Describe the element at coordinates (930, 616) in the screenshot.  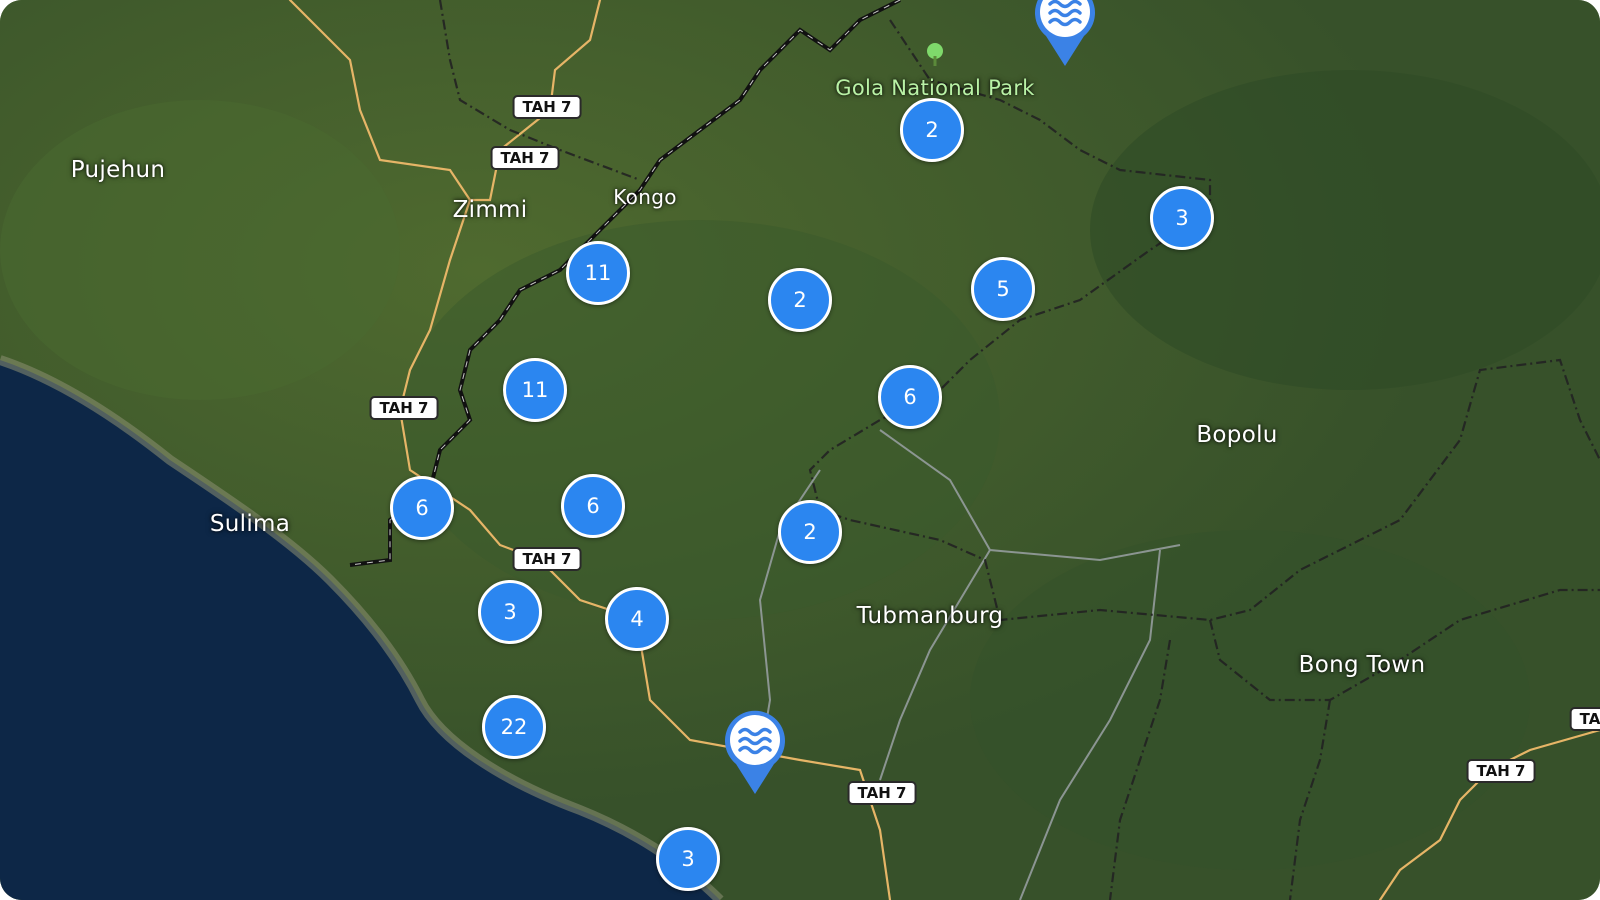
I see `place-label-tubmanburg: Tubmanburg` at that location.